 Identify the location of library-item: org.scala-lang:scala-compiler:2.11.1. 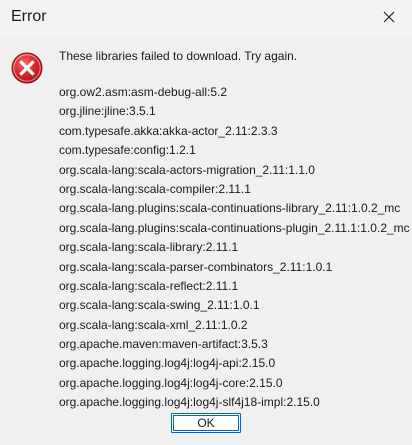
(155, 188).